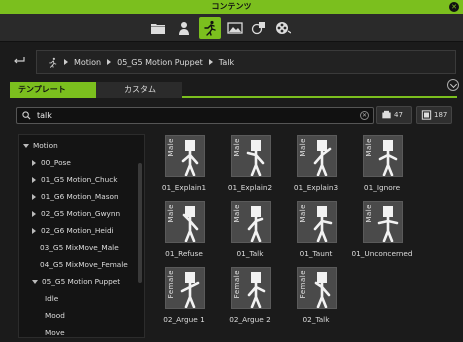 Image resolution: width=463 pixels, height=342 pixels. Describe the element at coordinates (78, 264) in the screenshot. I see `tree-item: 04_G5 MixMove_Female` at that location.